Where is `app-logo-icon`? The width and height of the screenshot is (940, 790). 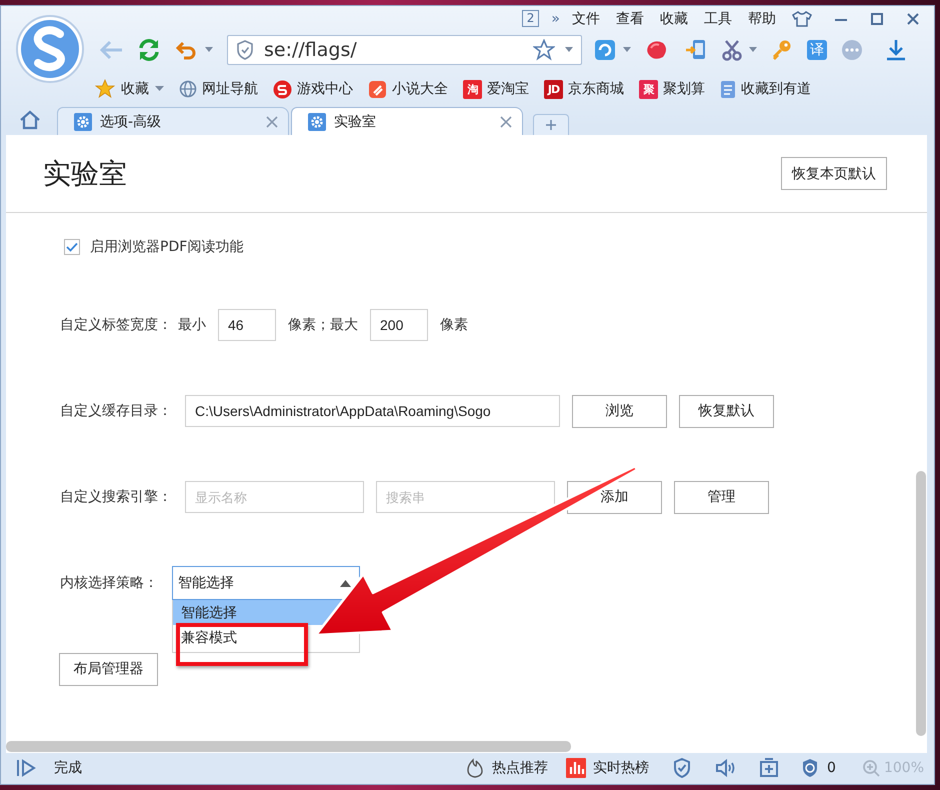
app-logo-icon is located at coordinates (50, 49).